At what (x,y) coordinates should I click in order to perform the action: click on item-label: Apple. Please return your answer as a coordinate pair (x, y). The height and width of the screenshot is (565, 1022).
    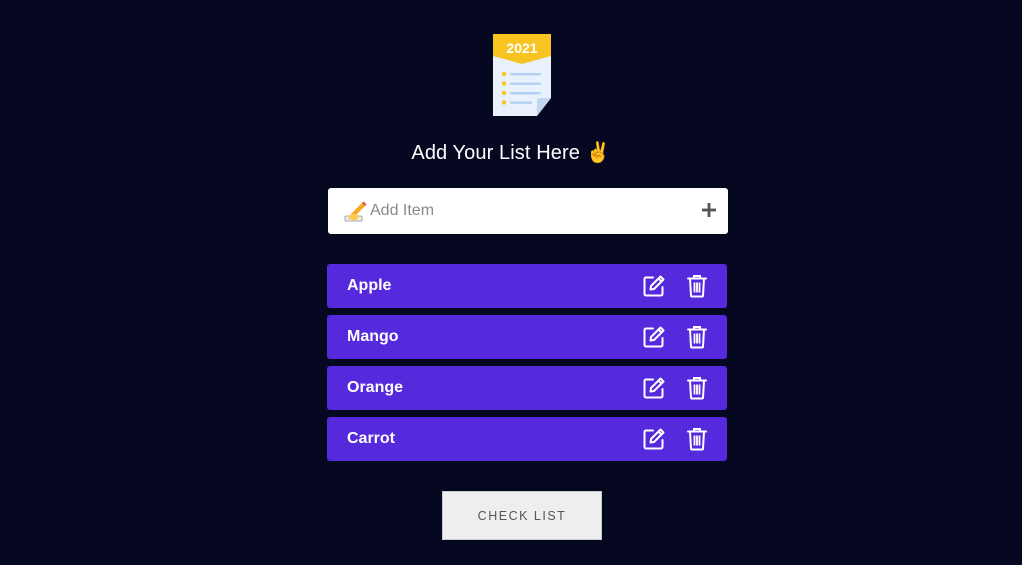
    Looking at the image, I should click on (369, 285).